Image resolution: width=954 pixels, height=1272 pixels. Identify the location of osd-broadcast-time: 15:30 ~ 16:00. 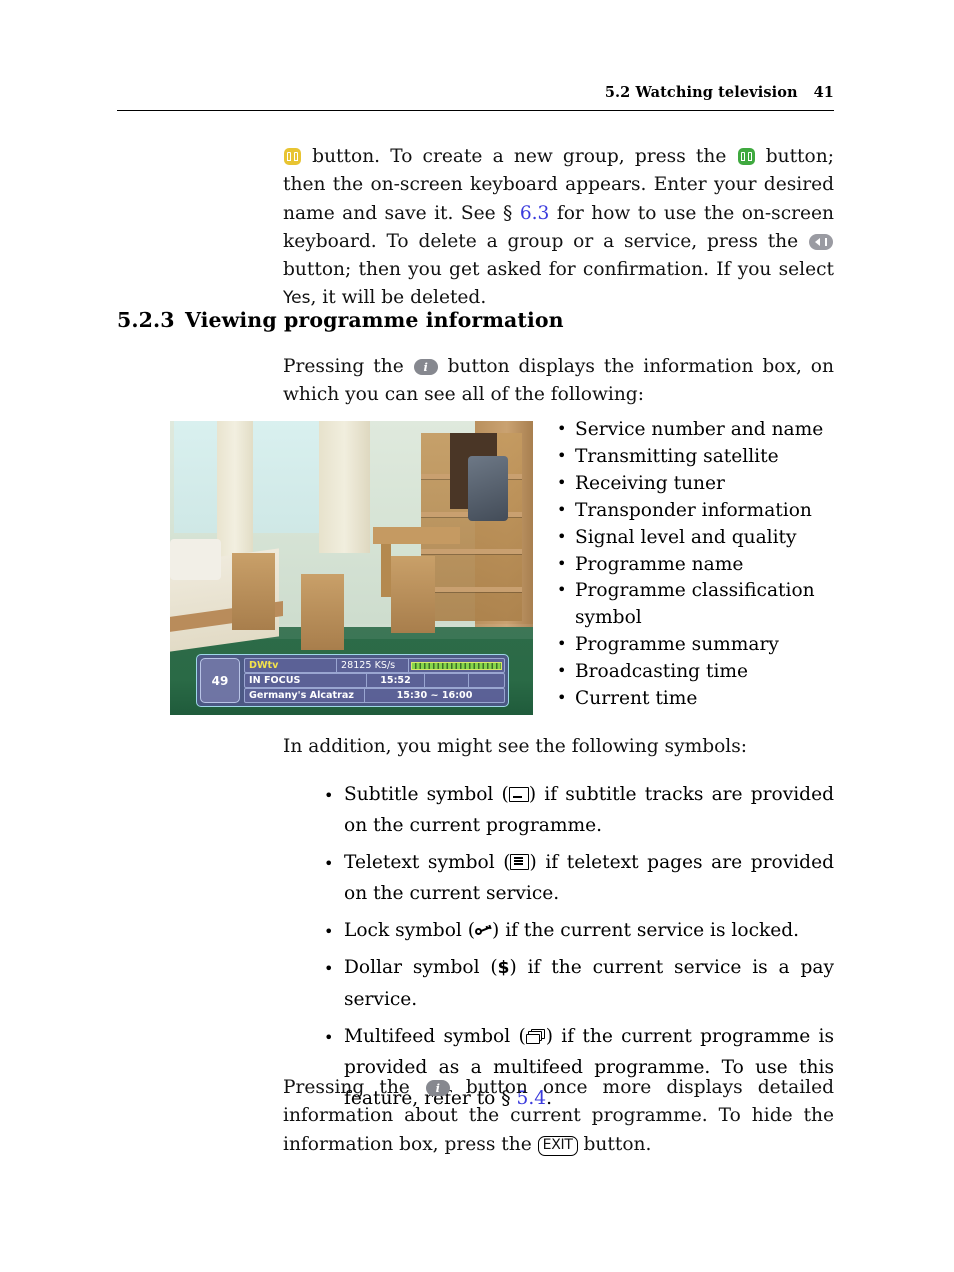
(434, 695).